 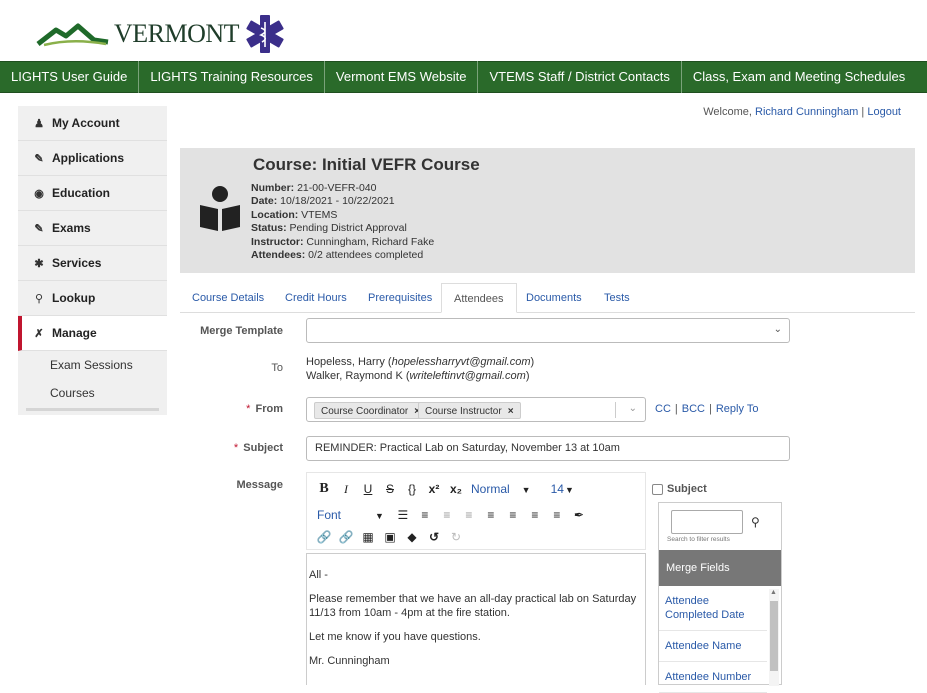 I want to click on mountain-swoosh-icon, so click(x=72, y=35).